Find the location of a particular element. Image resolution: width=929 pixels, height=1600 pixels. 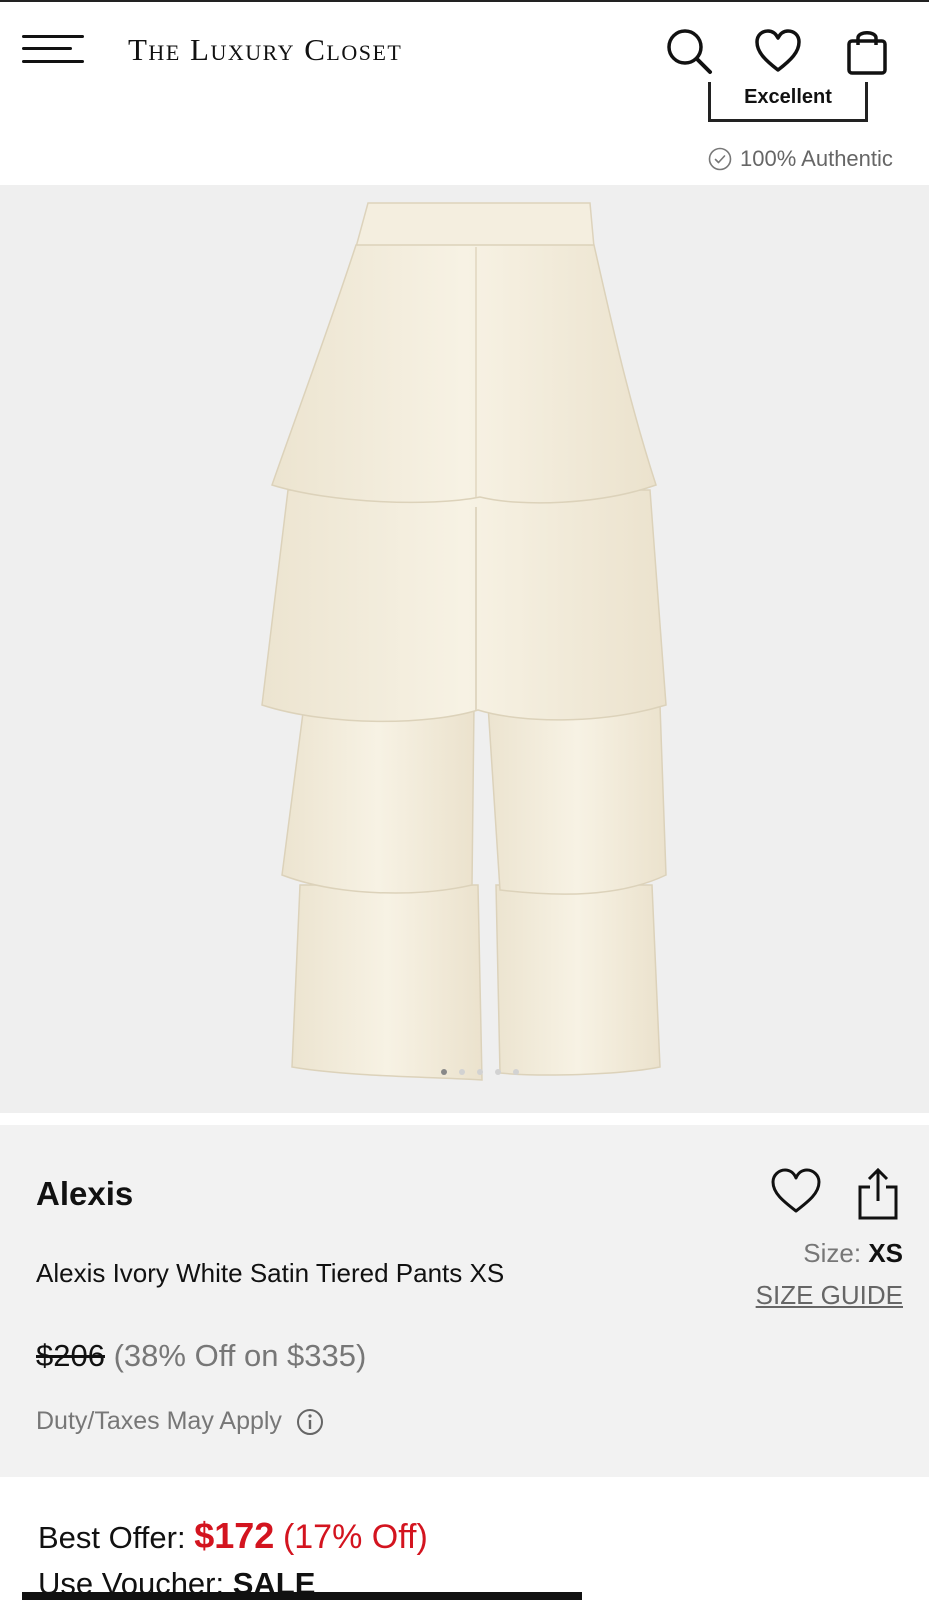

product-name: Alexis Ivory White Satin Tiered Pants XS is located at coordinates (270, 1273).